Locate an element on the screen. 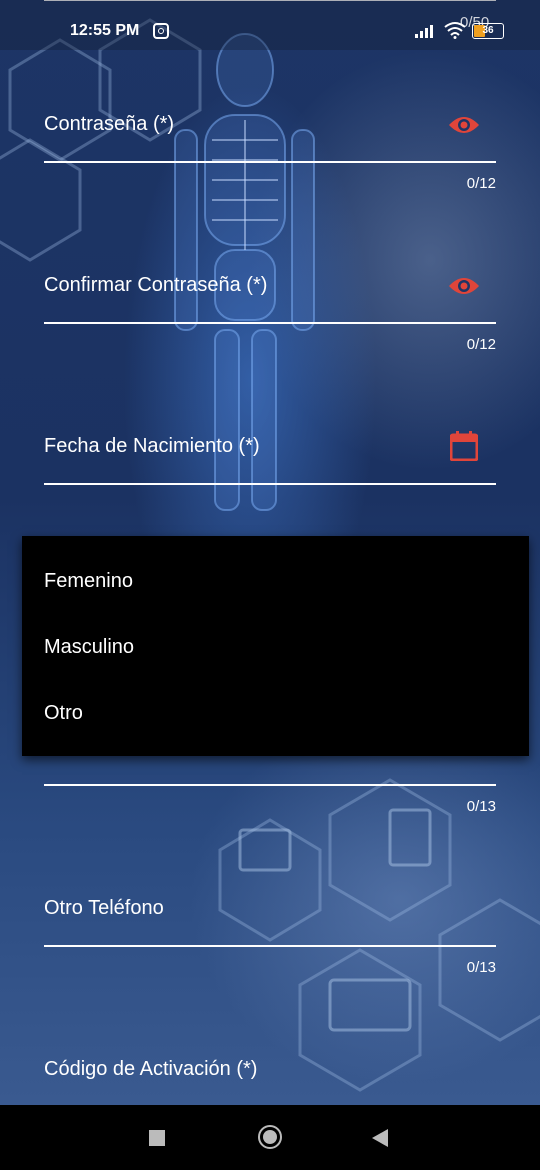  dropdown-option-femenino: Femenino is located at coordinates (88, 581).